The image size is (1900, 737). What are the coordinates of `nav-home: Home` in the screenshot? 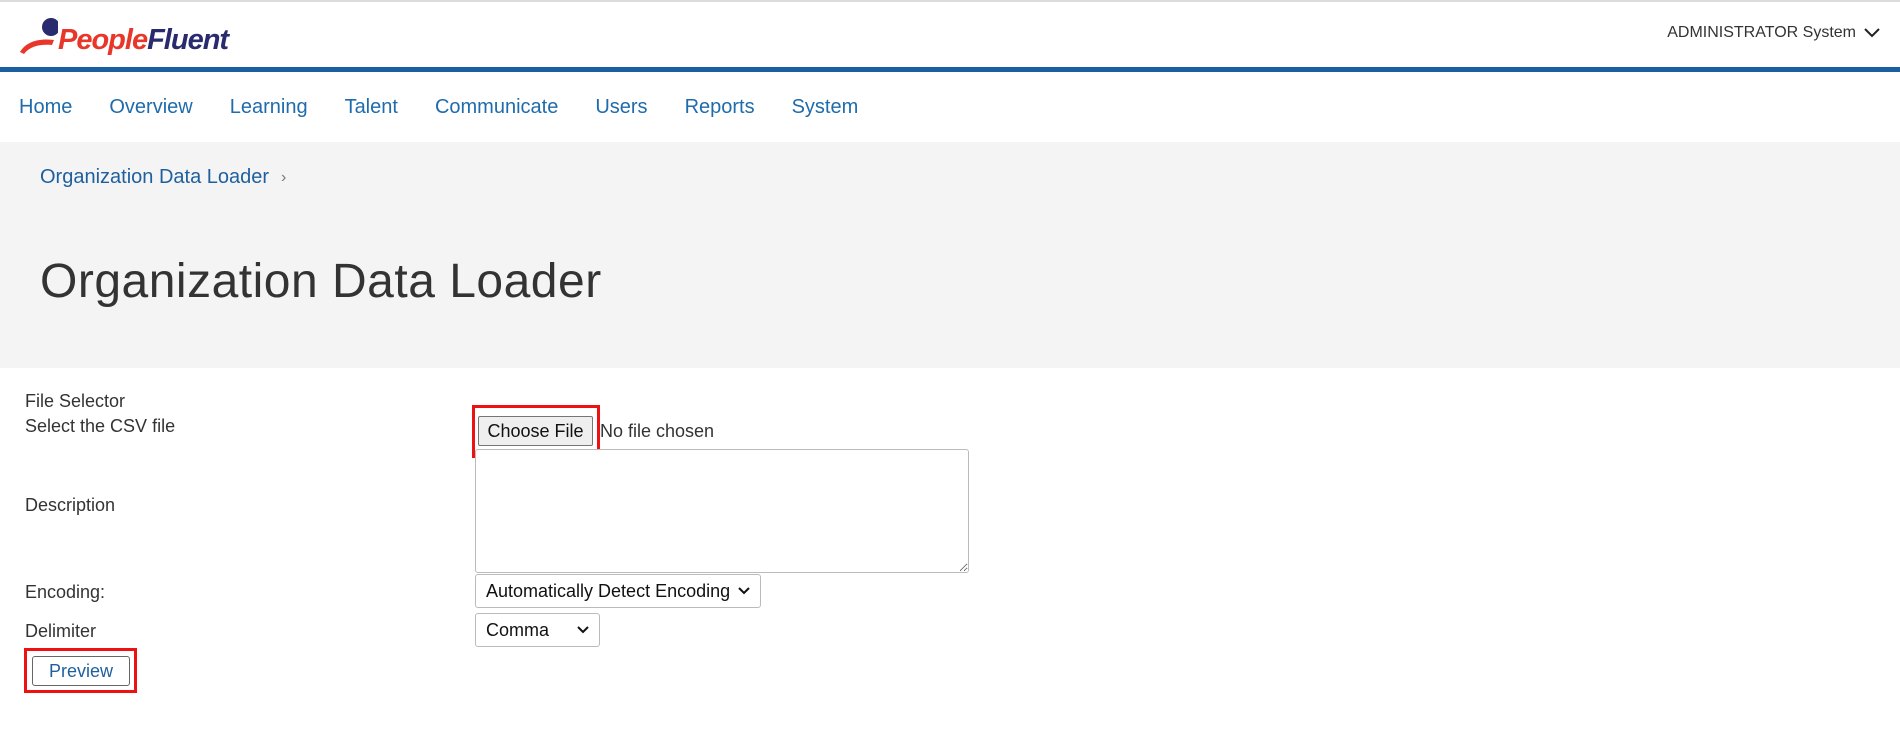 It's located at (45, 107).